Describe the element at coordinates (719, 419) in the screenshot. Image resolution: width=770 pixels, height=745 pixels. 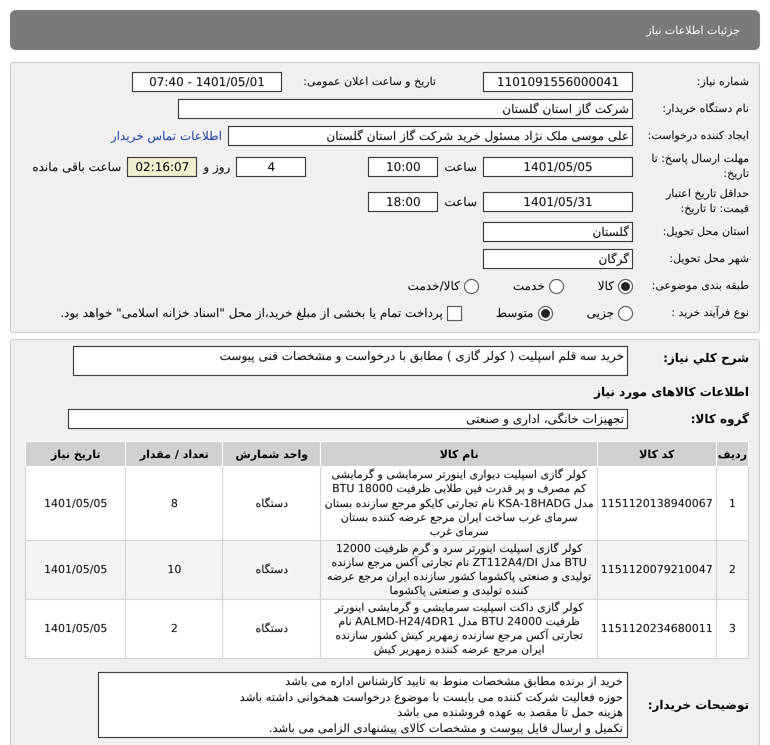
I see `field-label: گروه کالا:` at that location.